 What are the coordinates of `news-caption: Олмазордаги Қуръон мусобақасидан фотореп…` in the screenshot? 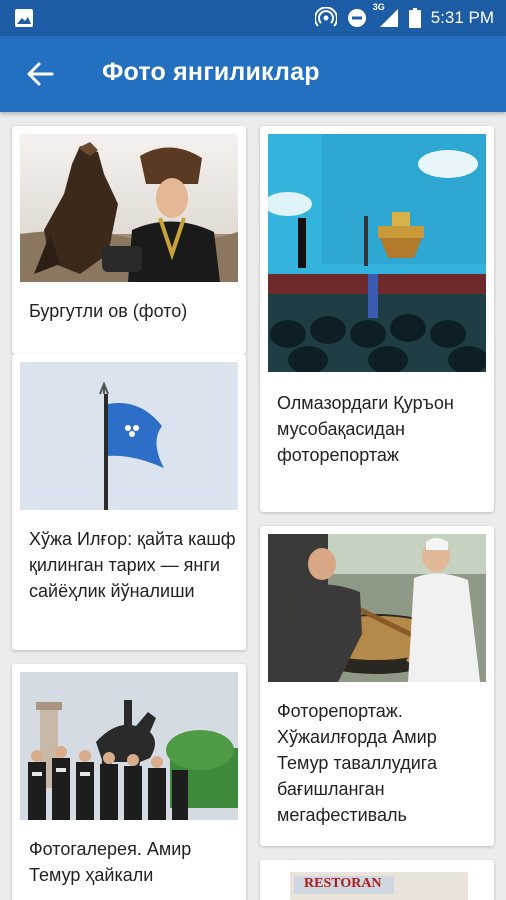 It's located at (365, 429).